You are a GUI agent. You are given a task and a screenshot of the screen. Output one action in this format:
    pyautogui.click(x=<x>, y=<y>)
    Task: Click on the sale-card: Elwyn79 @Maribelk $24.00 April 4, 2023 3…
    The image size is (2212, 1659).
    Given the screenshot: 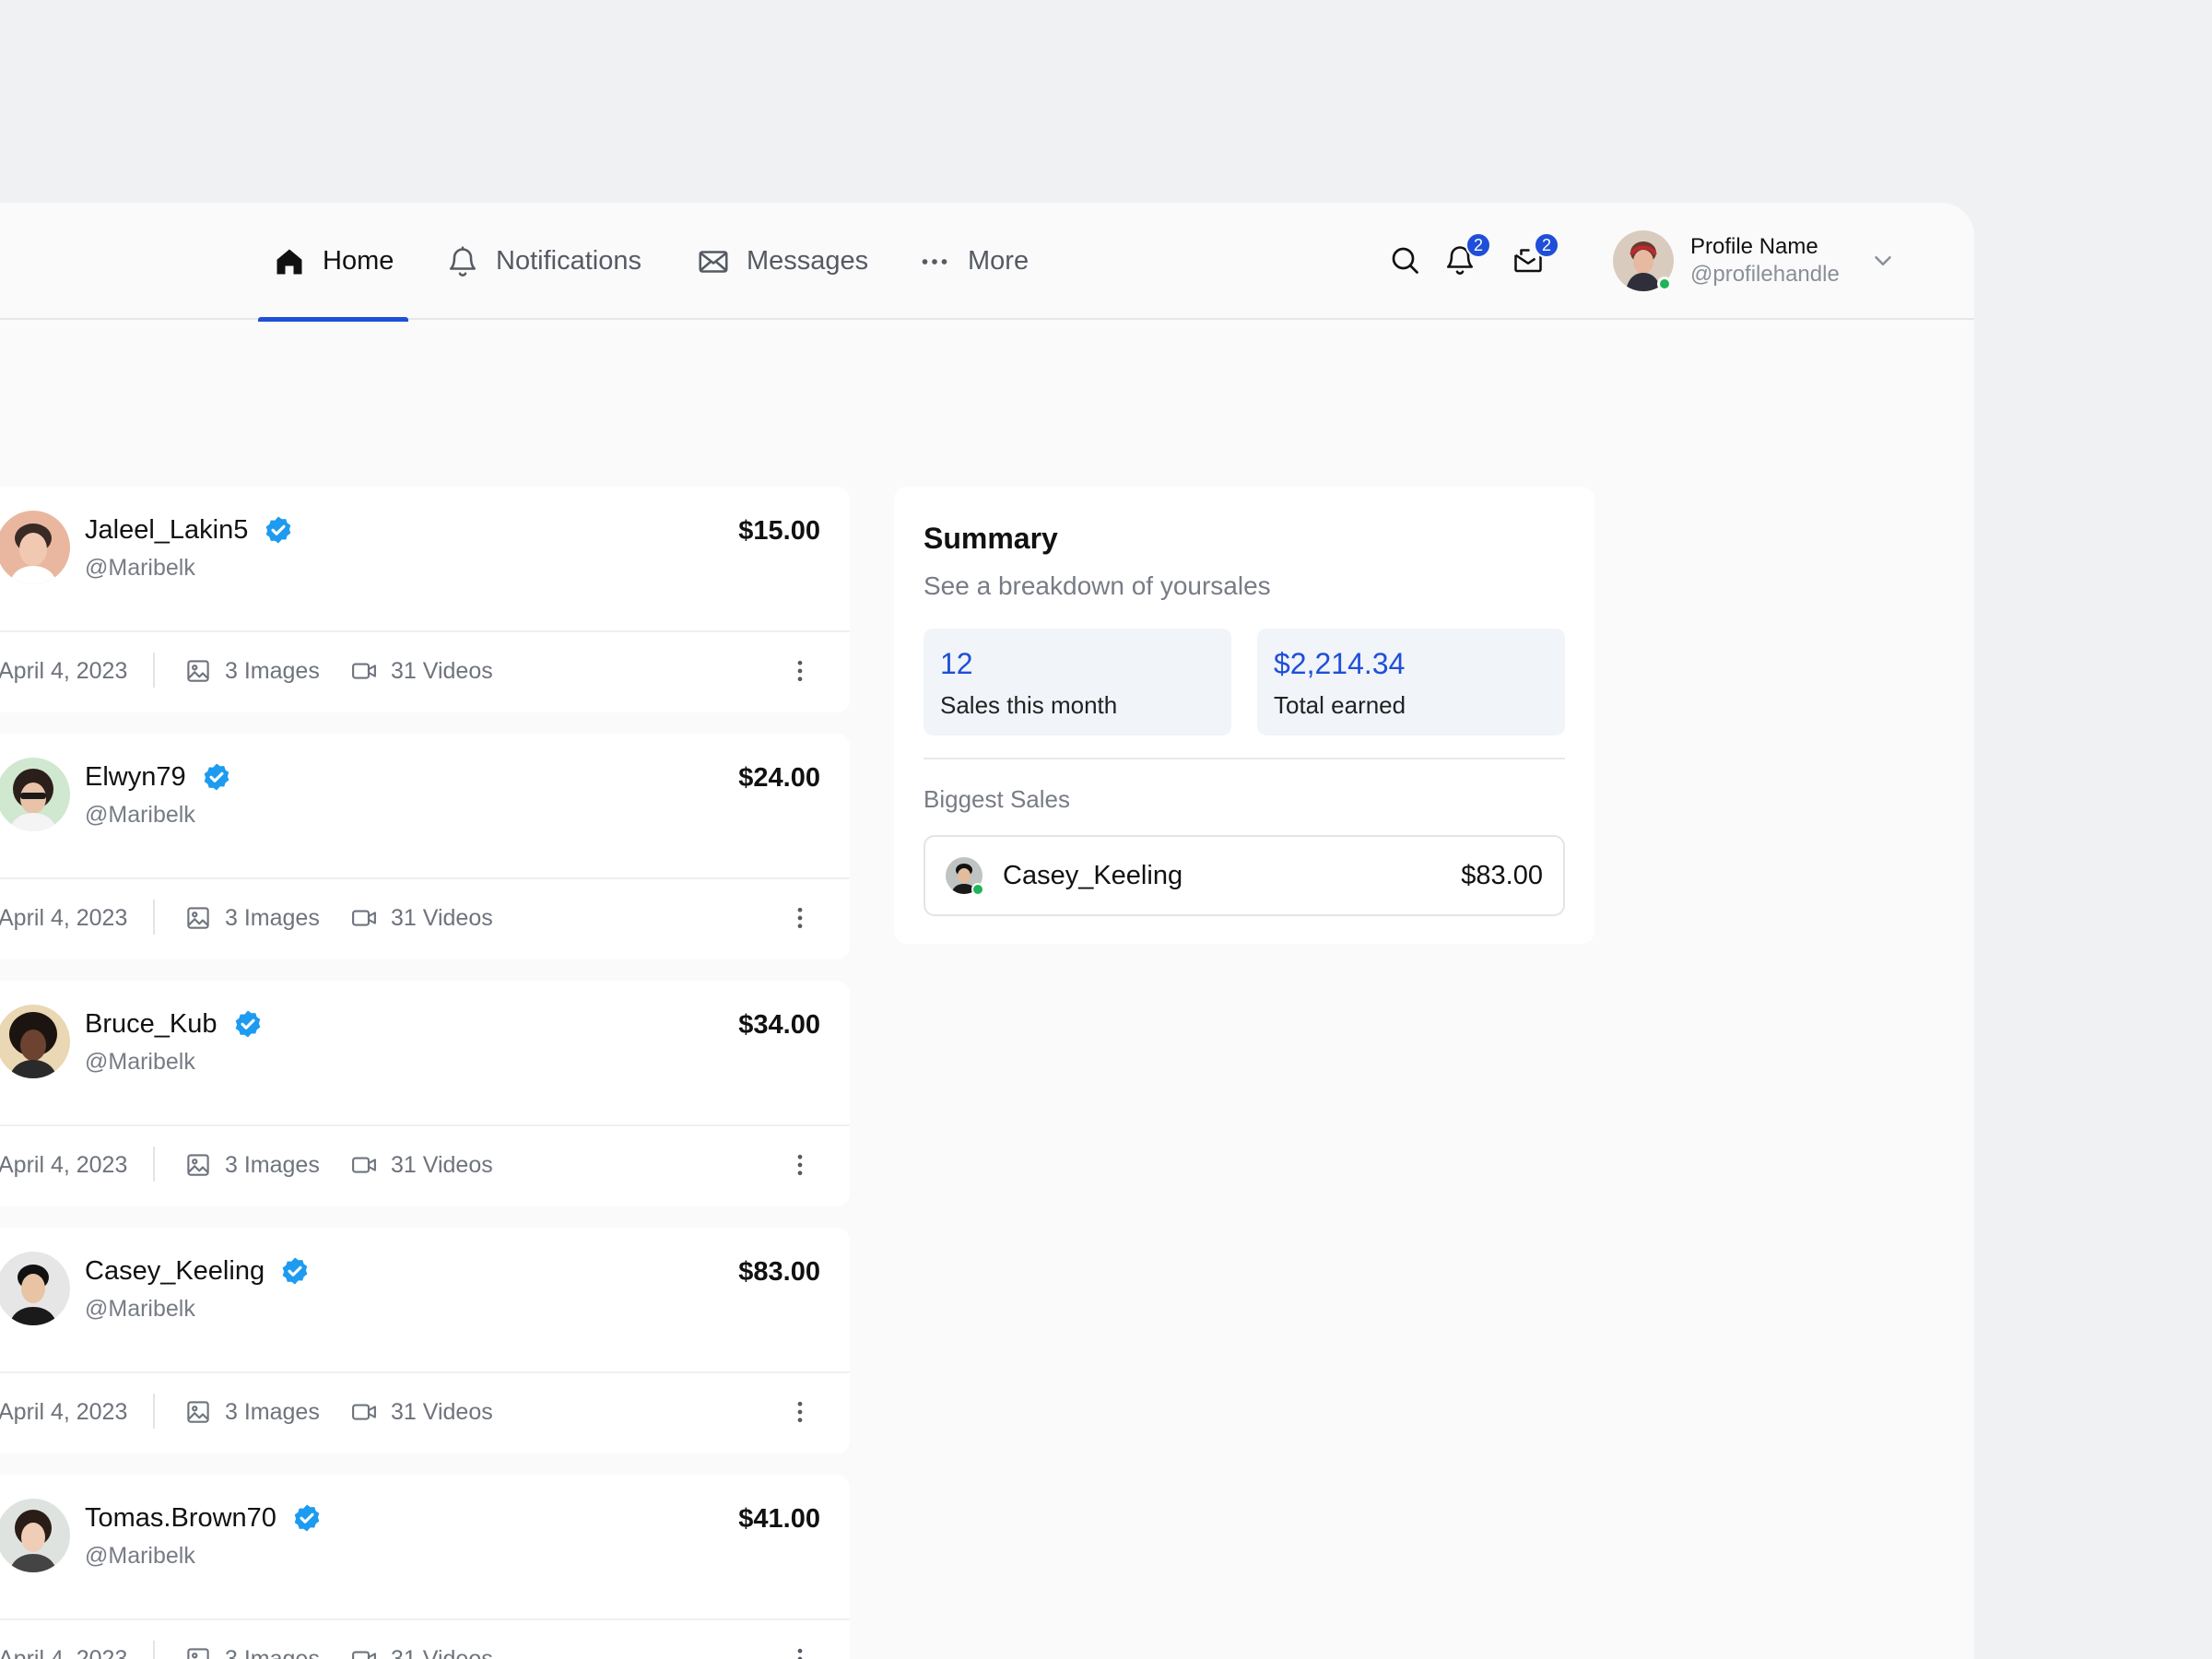 What is the action you would take?
    pyautogui.click(x=425, y=846)
    